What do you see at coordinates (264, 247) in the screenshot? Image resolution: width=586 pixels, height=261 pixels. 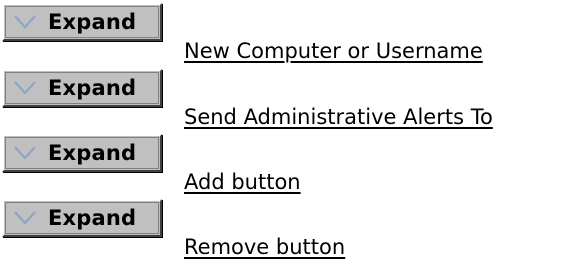 I see `link-remove-button: Remove button` at bounding box center [264, 247].